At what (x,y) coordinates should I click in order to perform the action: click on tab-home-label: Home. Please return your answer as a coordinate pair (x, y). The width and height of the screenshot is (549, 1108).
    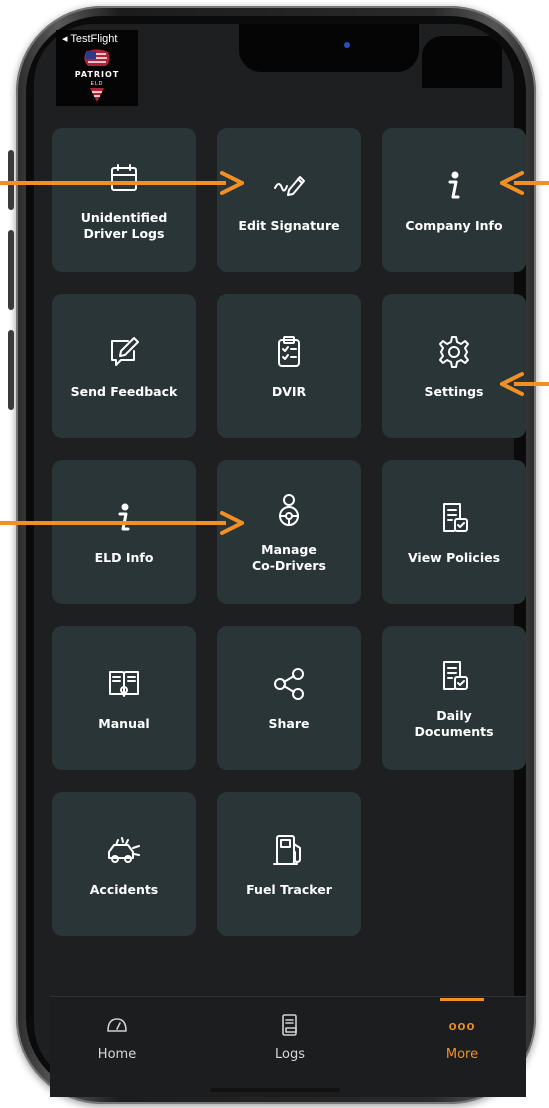
    Looking at the image, I should click on (117, 1054).